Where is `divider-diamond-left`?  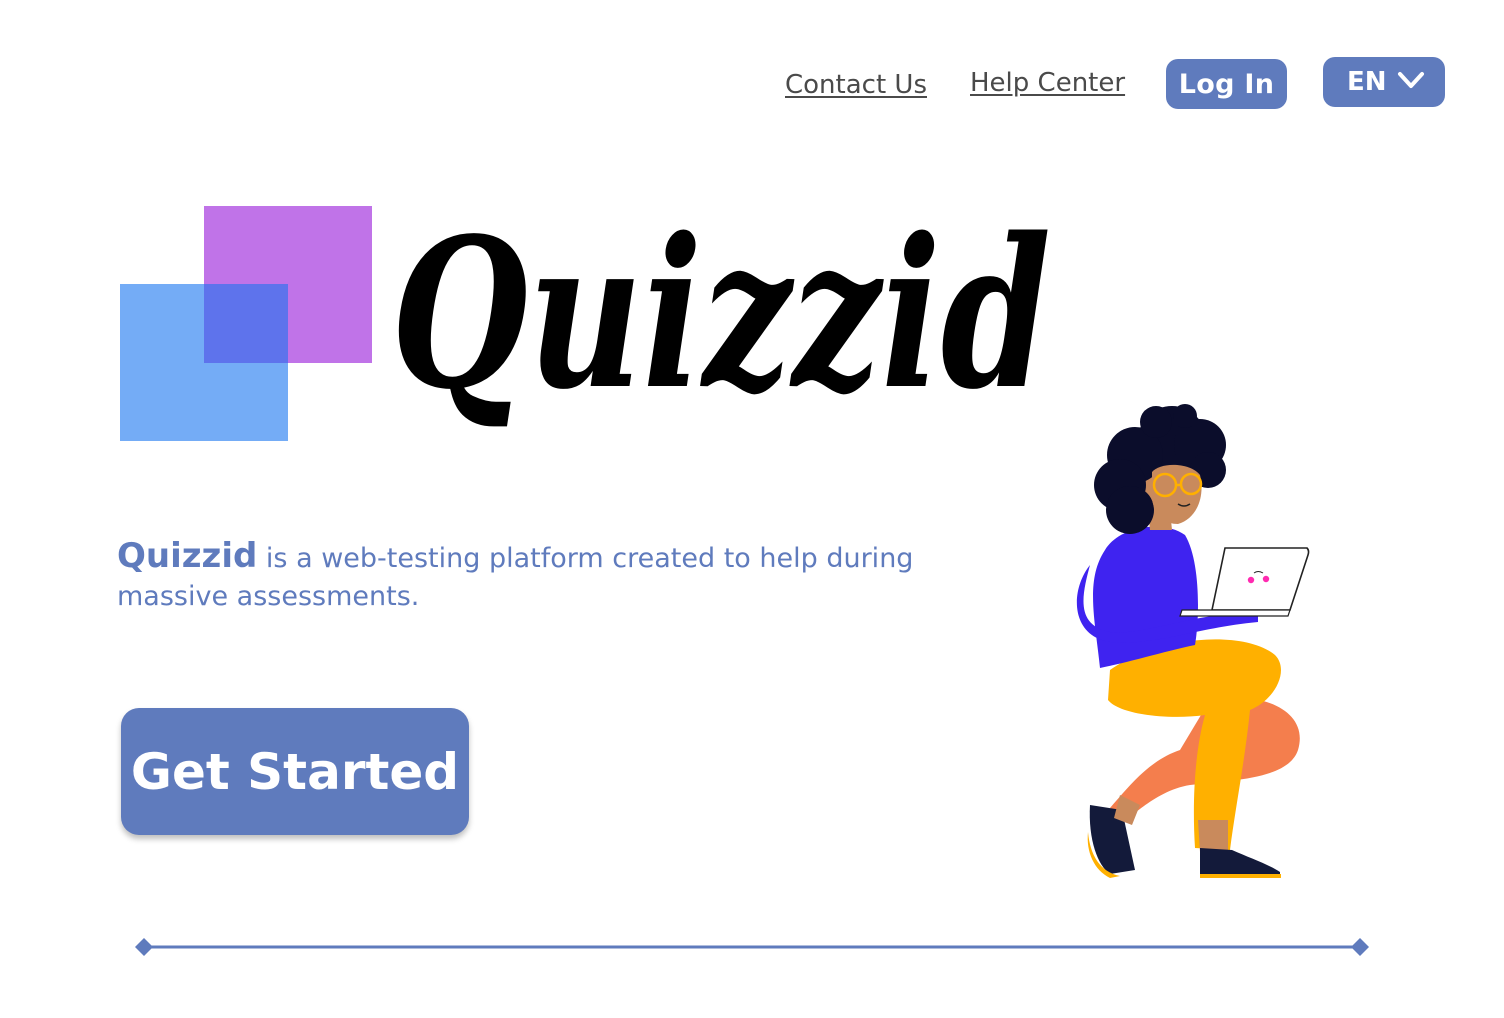 divider-diamond-left is located at coordinates (144, 947).